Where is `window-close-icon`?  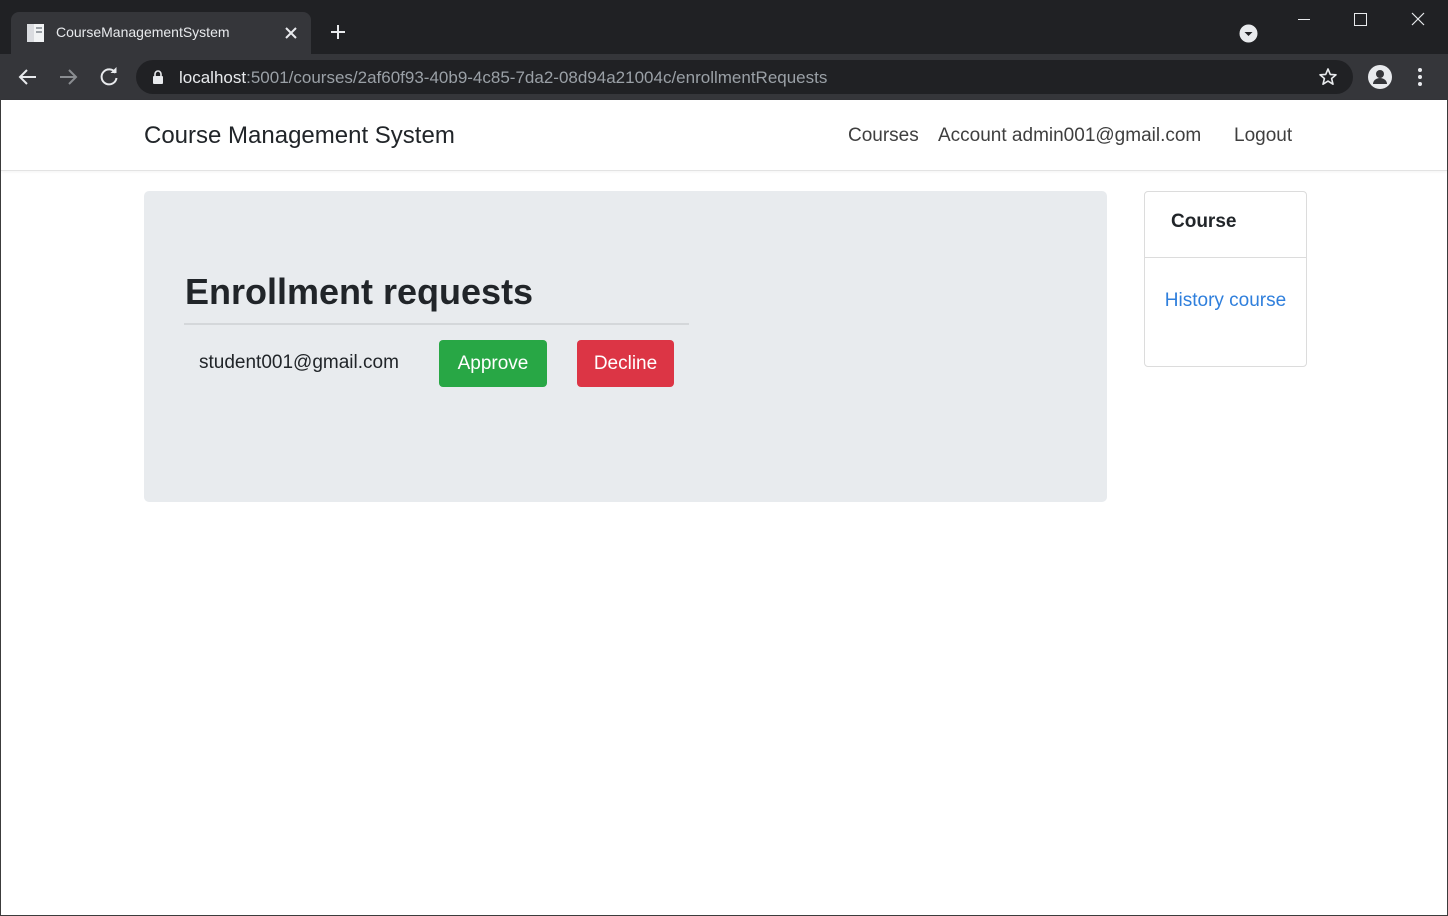
window-close-icon is located at coordinates (1418, 20).